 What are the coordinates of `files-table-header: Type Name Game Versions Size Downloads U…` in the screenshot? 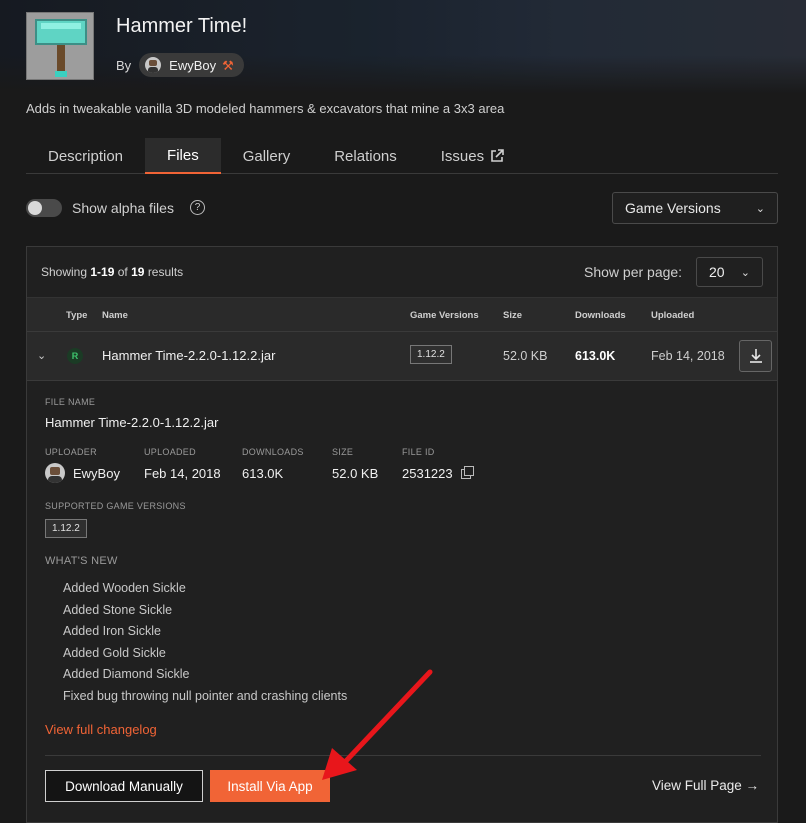 It's located at (402, 314).